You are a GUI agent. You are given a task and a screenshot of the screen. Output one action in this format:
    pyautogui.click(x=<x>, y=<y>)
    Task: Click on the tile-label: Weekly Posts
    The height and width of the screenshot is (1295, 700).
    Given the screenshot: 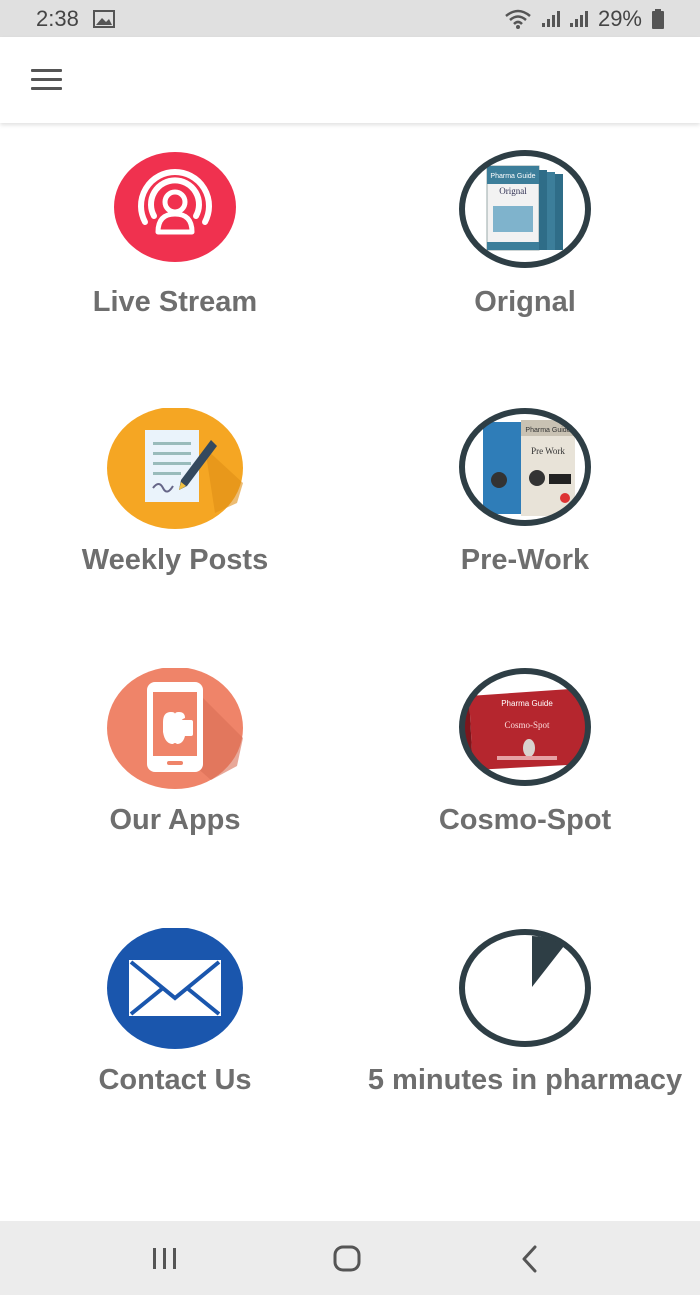 What is the action you would take?
    pyautogui.click(x=175, y=560)
    